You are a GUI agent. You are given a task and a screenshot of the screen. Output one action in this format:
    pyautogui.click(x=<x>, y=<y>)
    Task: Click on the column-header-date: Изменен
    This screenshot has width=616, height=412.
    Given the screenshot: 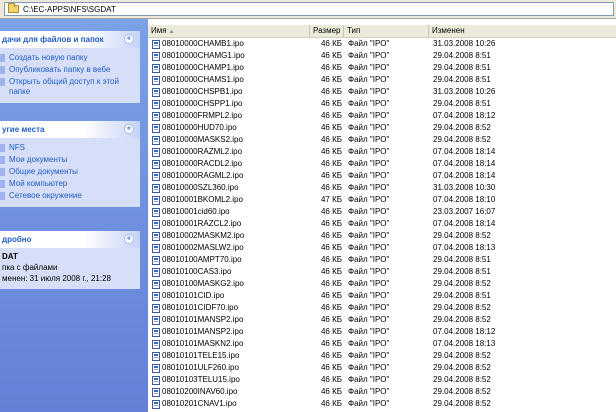 What is the action you would take?
    pyautogui.click(x=522, y=31)
    